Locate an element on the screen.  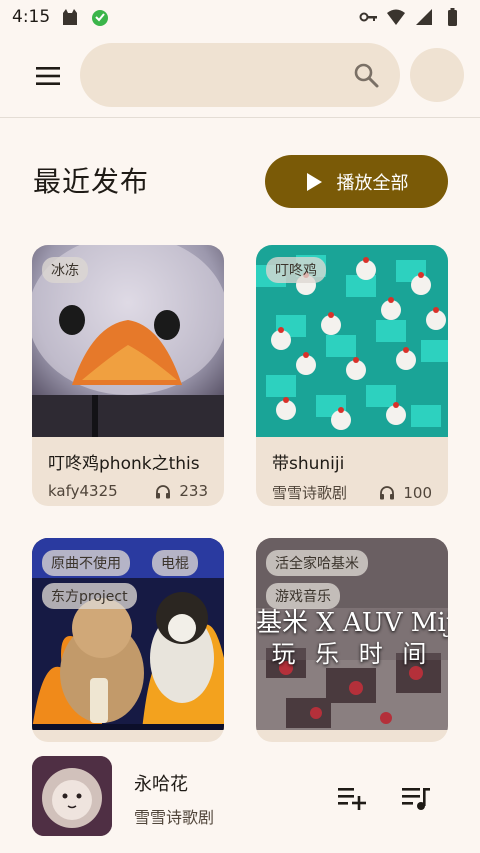
play-count: 100 is located at coordinates (405, 493).